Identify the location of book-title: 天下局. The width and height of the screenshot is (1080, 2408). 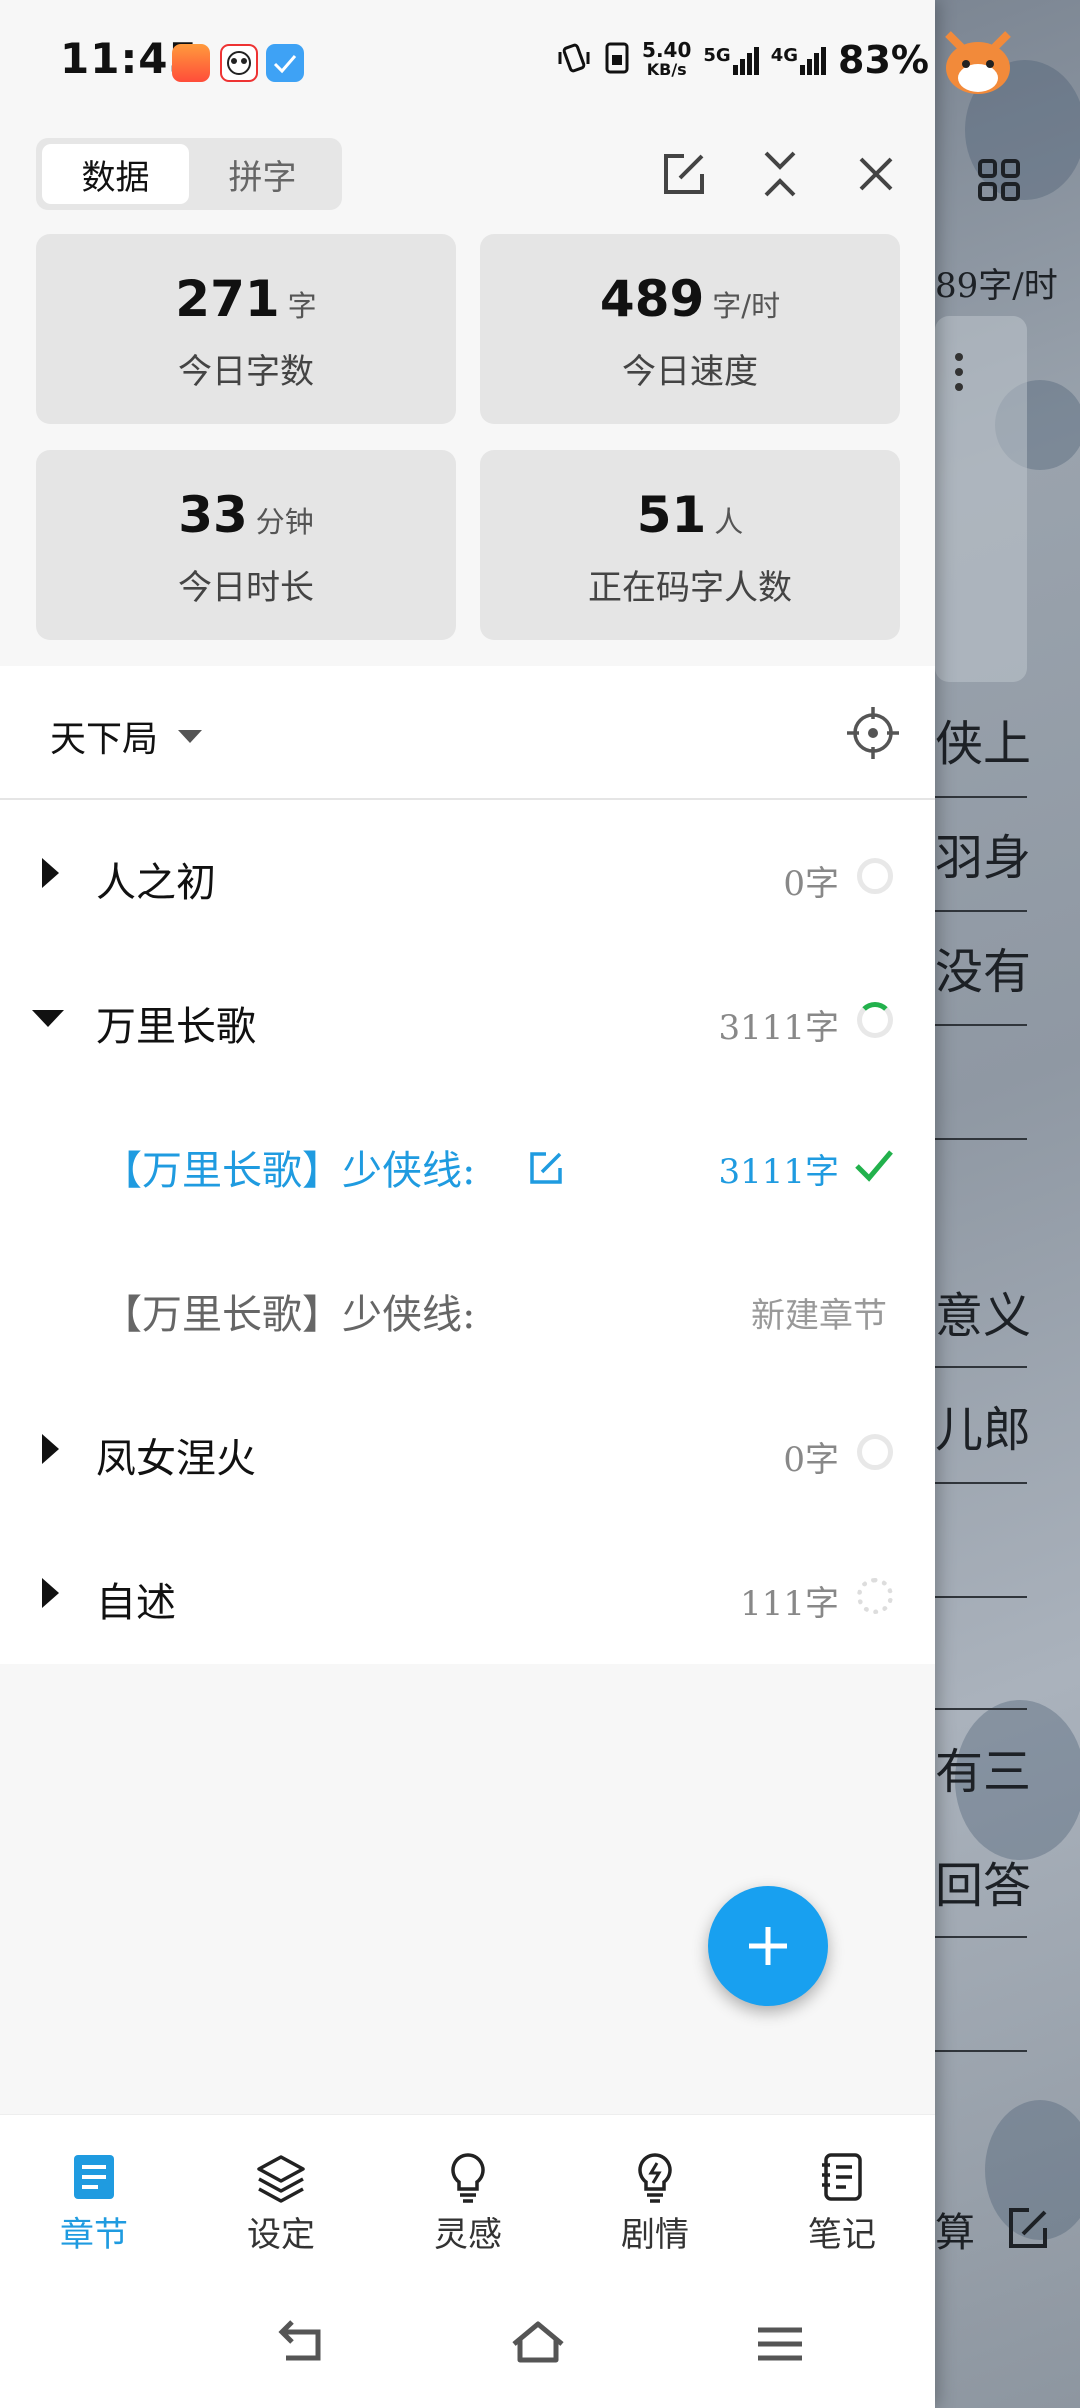
(104, 739).